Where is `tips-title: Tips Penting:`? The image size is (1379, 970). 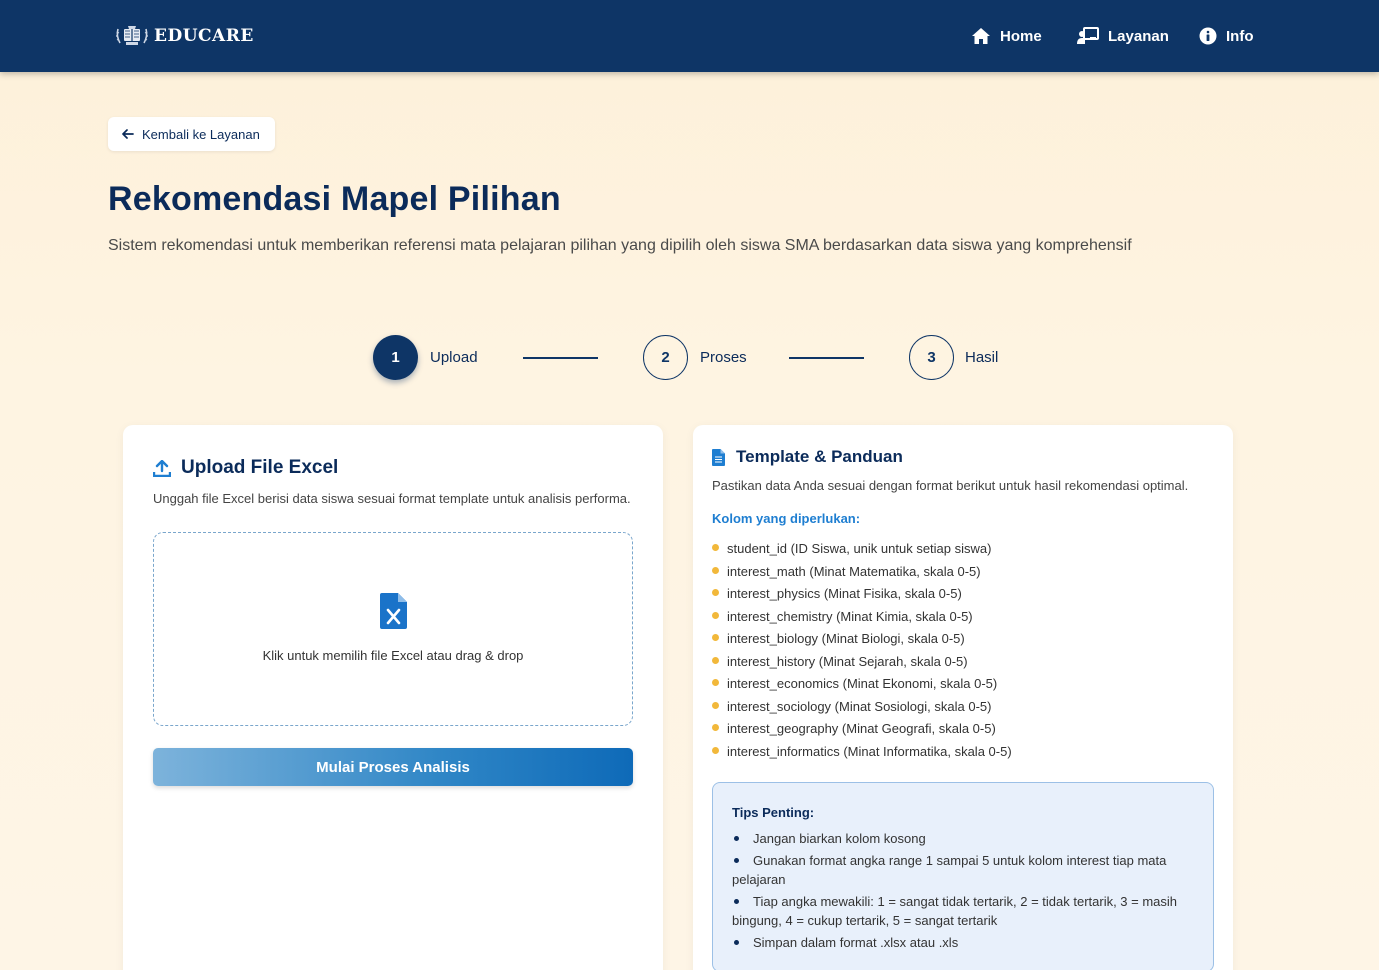 tips-title: Tips Penting: is located at coordinates (773, 812).